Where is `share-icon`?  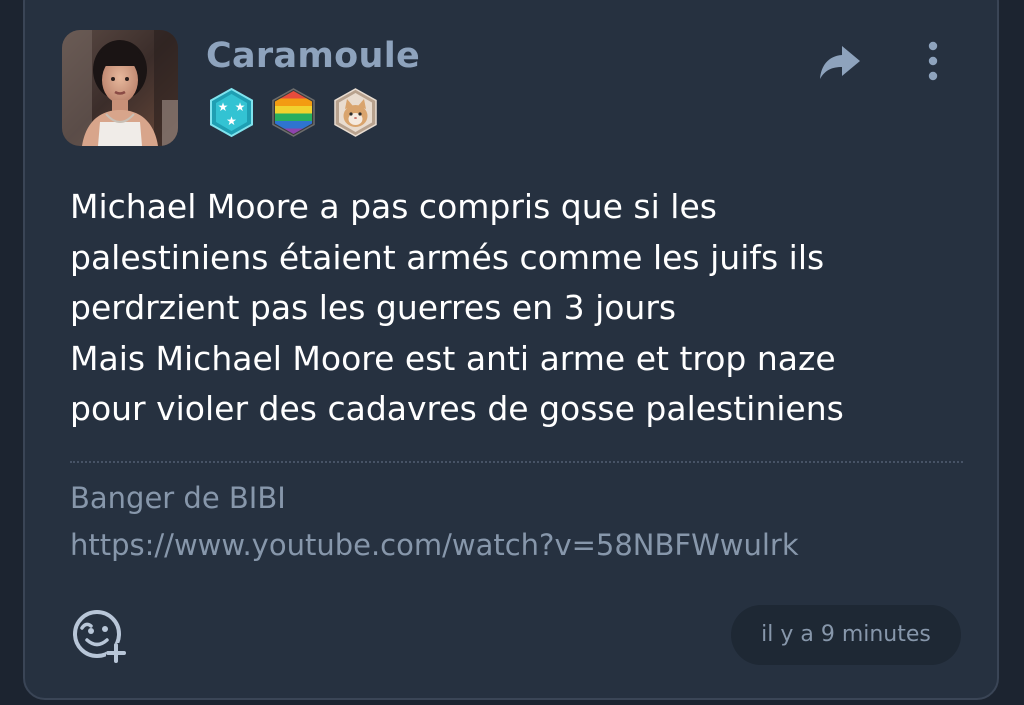 share-icon is located at coordinates (840, 62).